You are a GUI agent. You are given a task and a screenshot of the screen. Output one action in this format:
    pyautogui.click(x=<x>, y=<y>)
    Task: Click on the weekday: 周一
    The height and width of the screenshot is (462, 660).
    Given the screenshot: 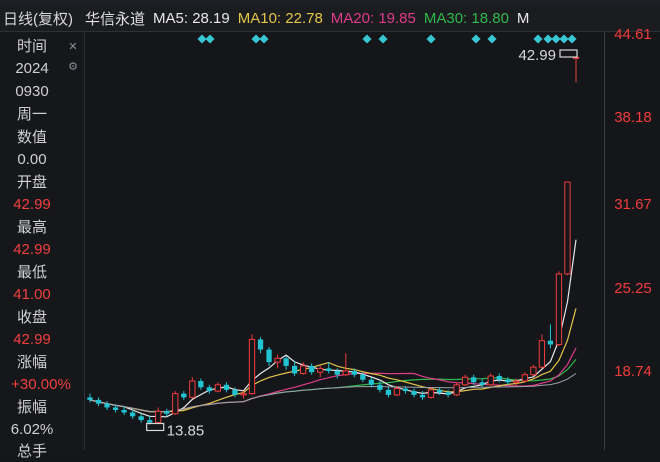 What is the action you would take?
    pyautogui.click(x=31, y=114)
    